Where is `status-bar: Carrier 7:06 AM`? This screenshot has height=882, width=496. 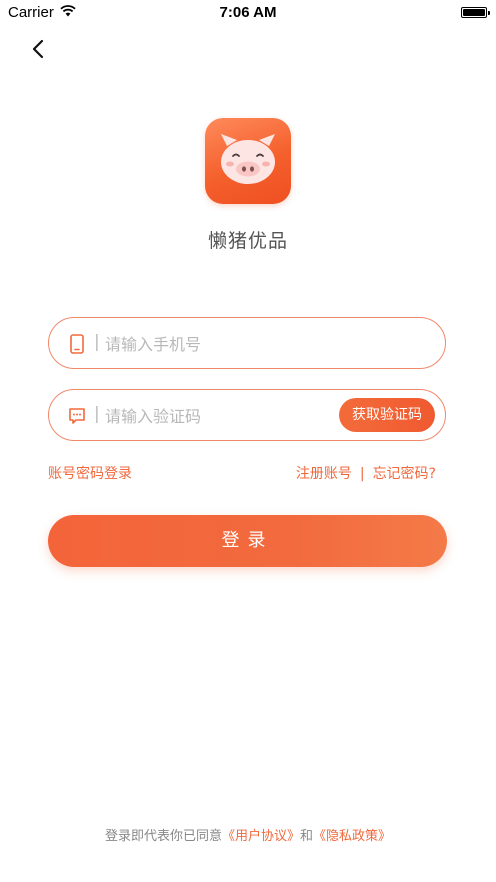
status-bar: Carrier 7:06 AM is located at coordinates (248, 13).